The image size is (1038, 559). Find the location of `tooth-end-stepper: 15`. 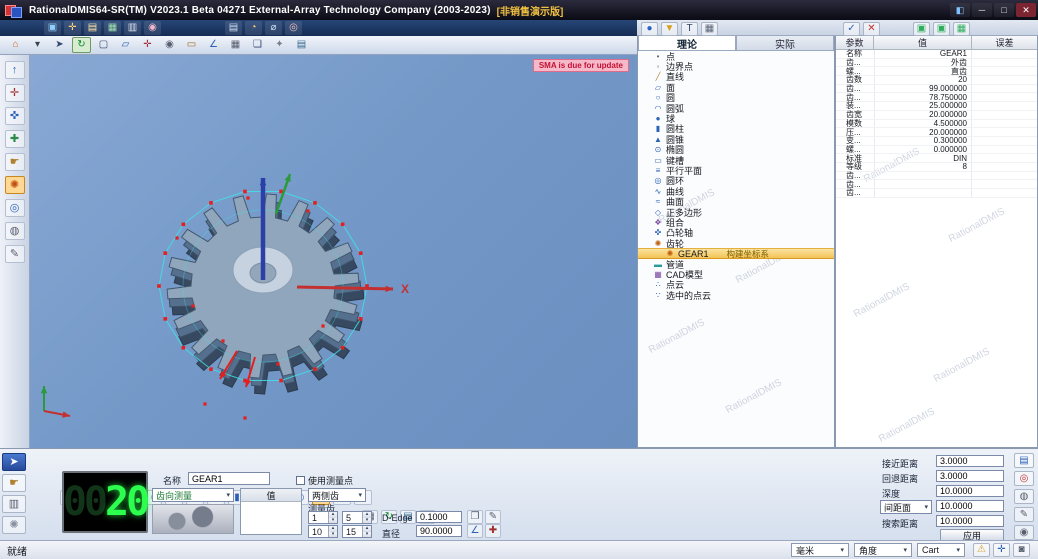

tooth-end-stepper: 15 is located at coordinates (357, 531).